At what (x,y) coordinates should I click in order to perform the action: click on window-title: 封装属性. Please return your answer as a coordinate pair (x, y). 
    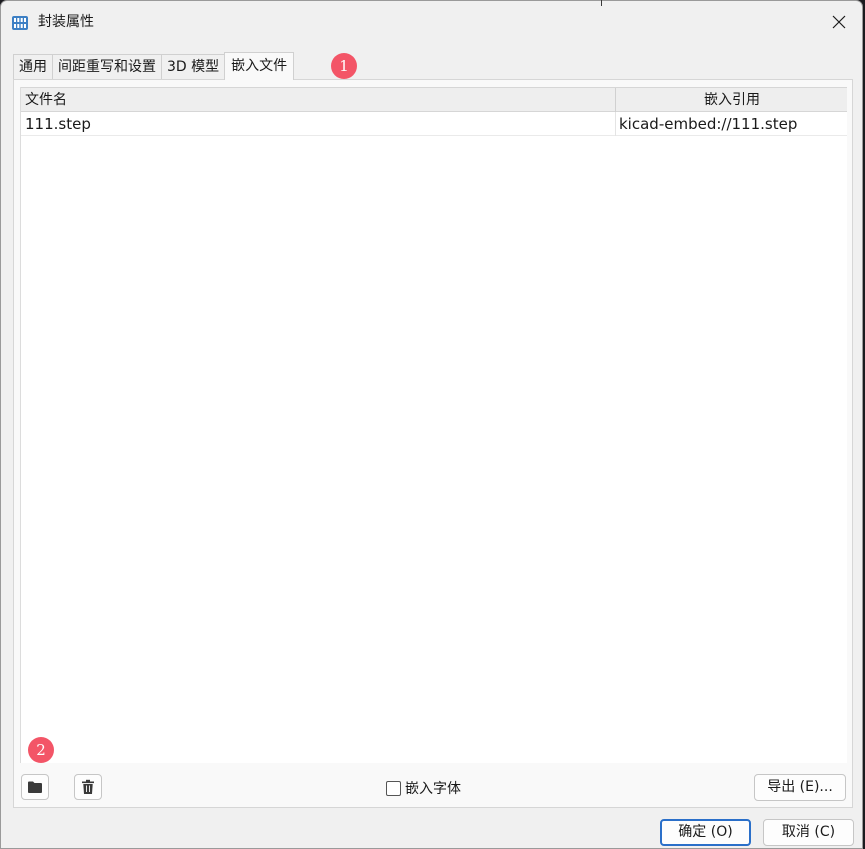
    Looking at the image, I should click on (66, 22).